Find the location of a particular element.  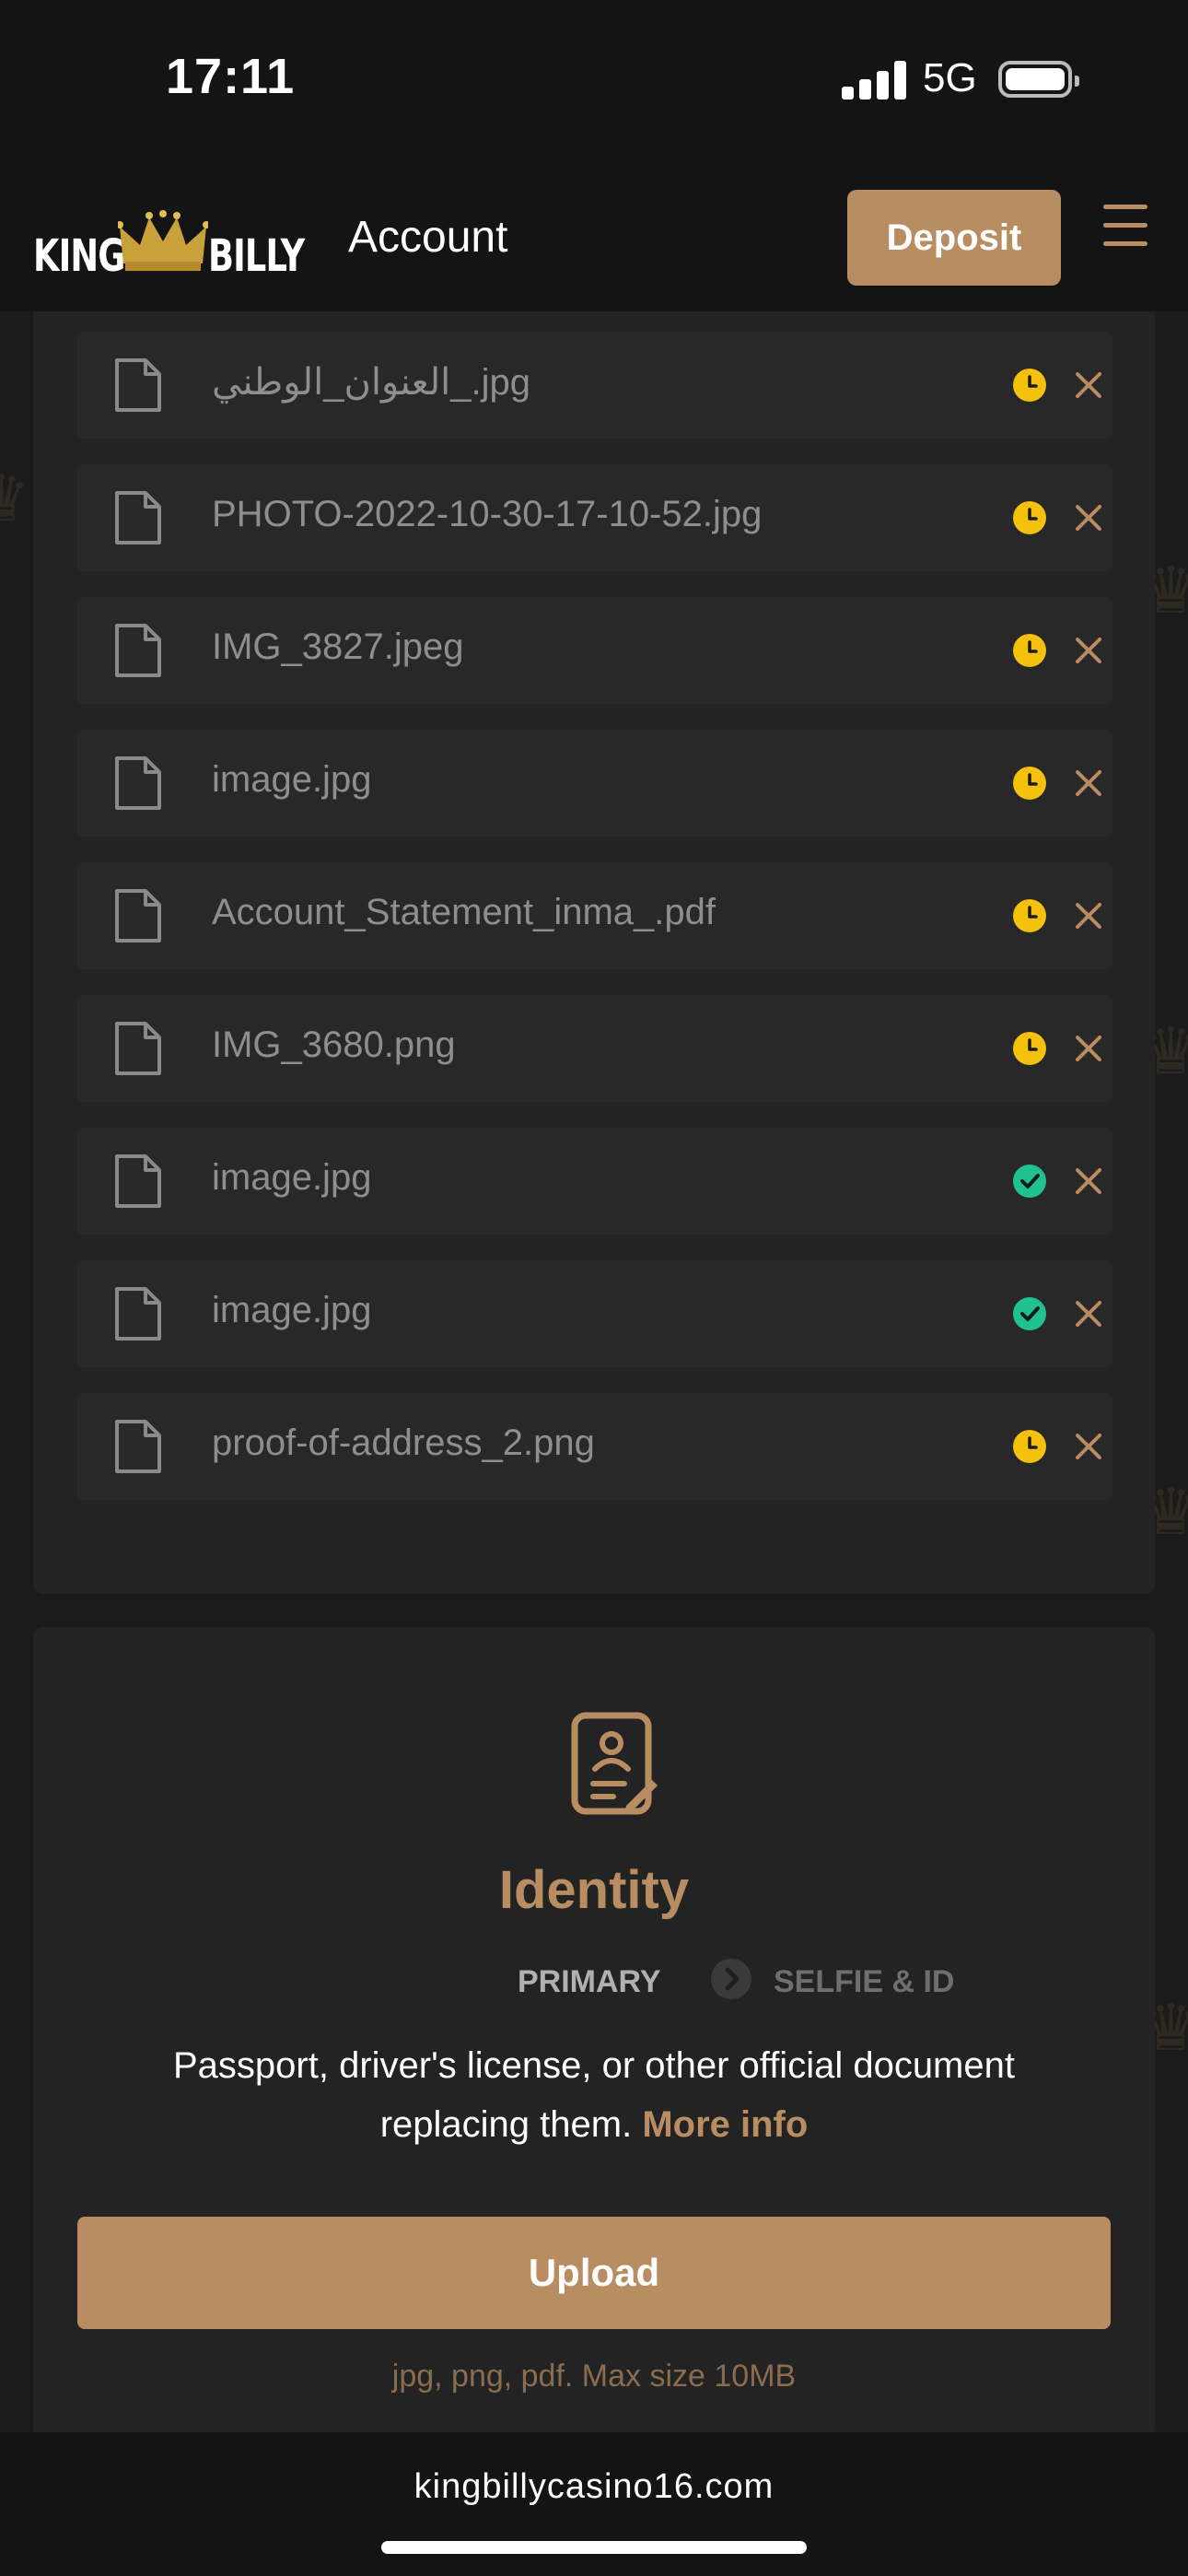

identity-document-icon is located at coordinates (614, 1763).